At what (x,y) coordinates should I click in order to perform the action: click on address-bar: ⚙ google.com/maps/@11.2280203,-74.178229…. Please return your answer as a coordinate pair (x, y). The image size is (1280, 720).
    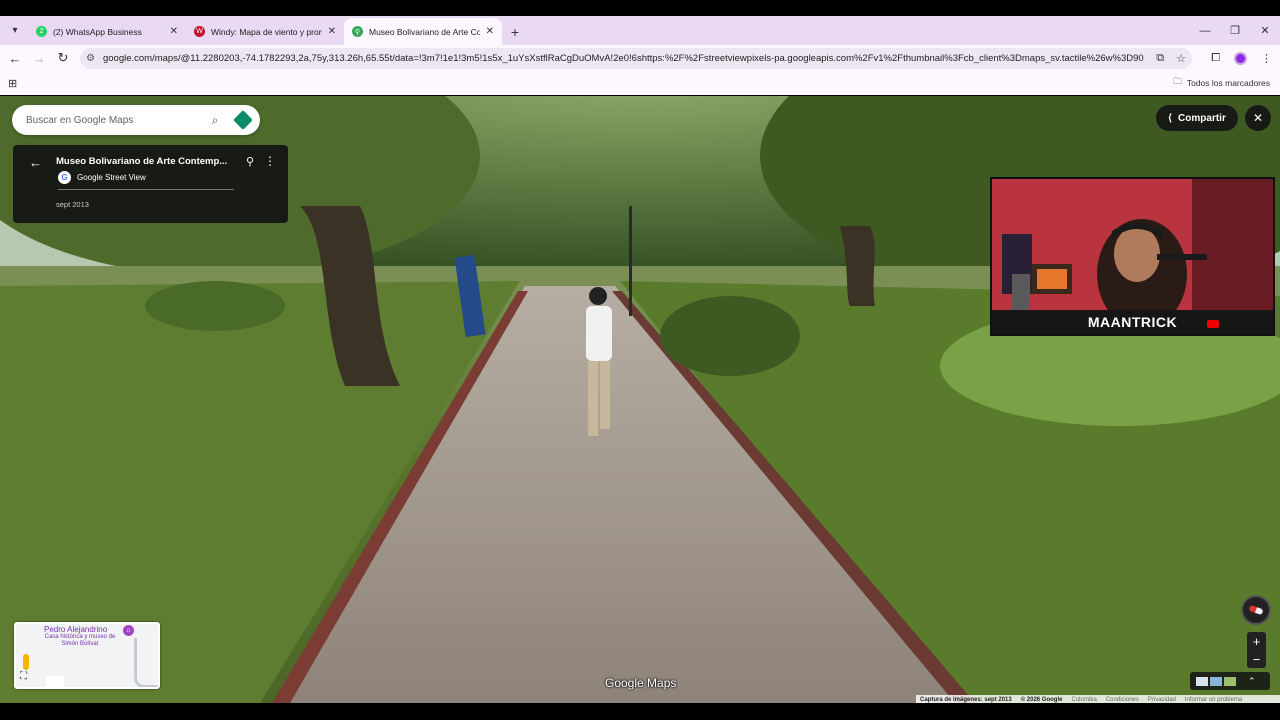
    Looking at the image, I should click on (636, 58).